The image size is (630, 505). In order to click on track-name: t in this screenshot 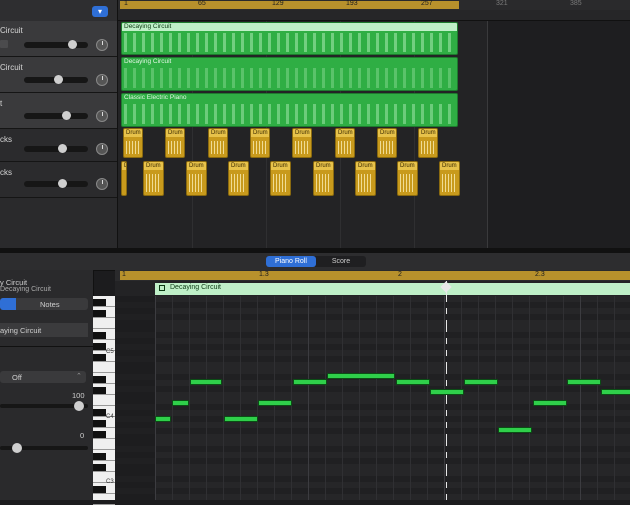, I will do `click(1, 103)`.